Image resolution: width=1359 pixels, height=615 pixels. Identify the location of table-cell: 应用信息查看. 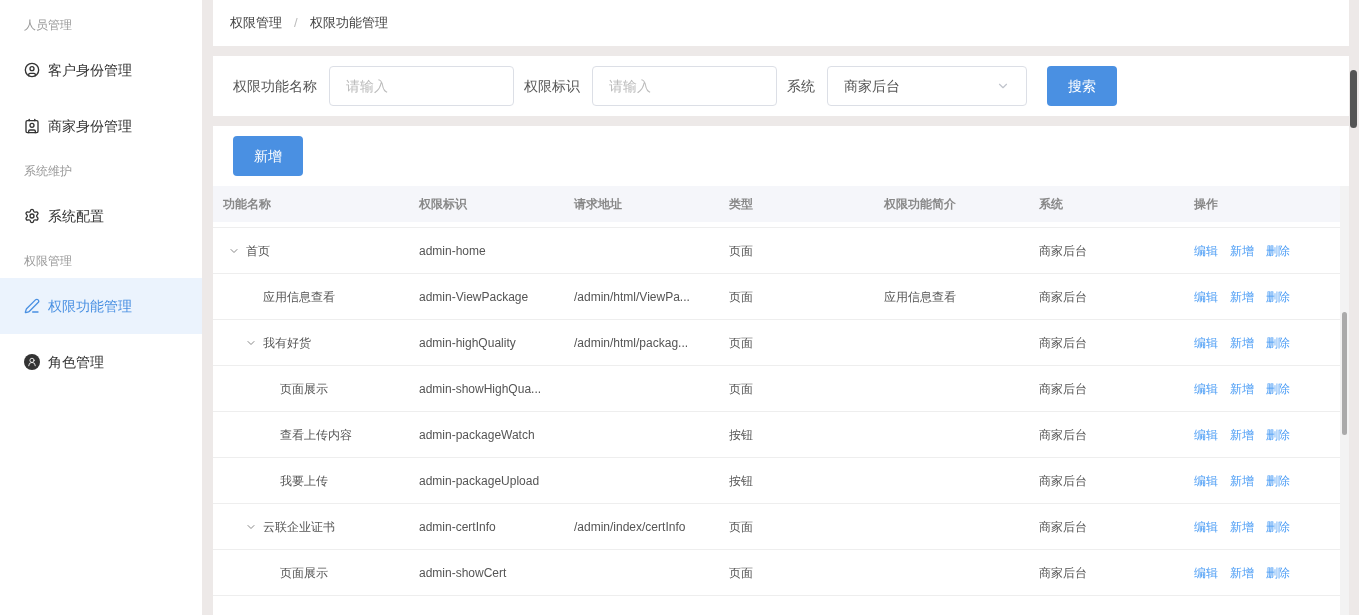
(920, 296).